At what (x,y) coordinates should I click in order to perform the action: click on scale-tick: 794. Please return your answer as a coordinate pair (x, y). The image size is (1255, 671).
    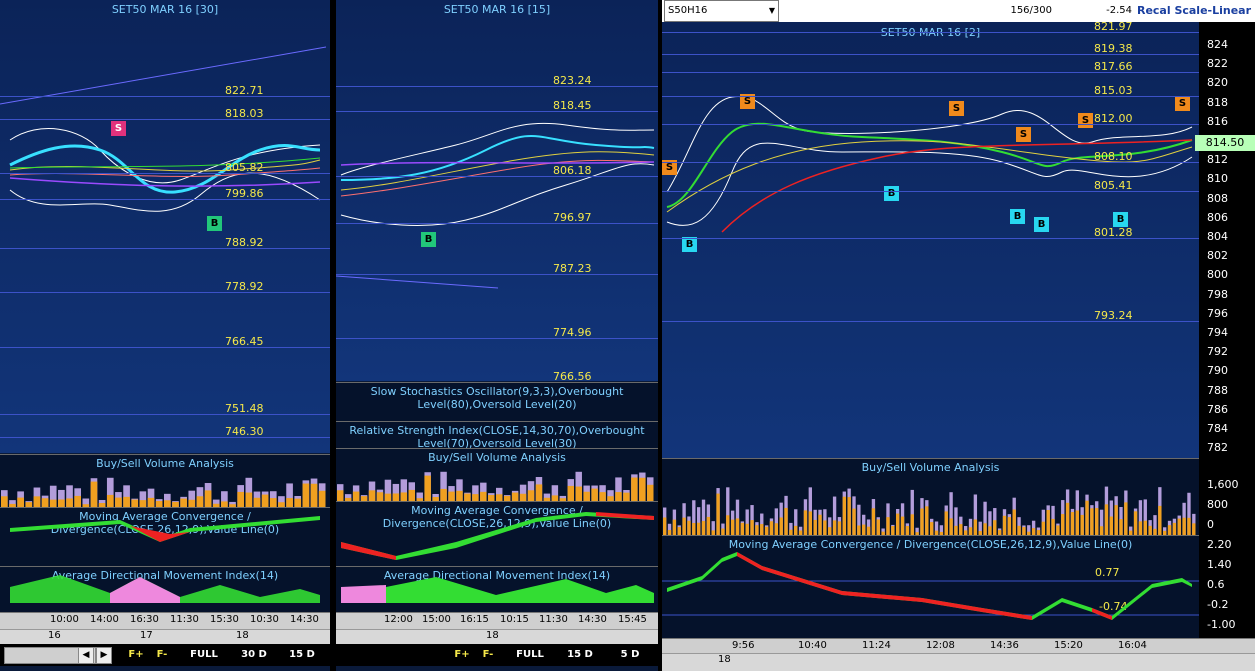
    Looking at the image, I should click on (1217, 332).